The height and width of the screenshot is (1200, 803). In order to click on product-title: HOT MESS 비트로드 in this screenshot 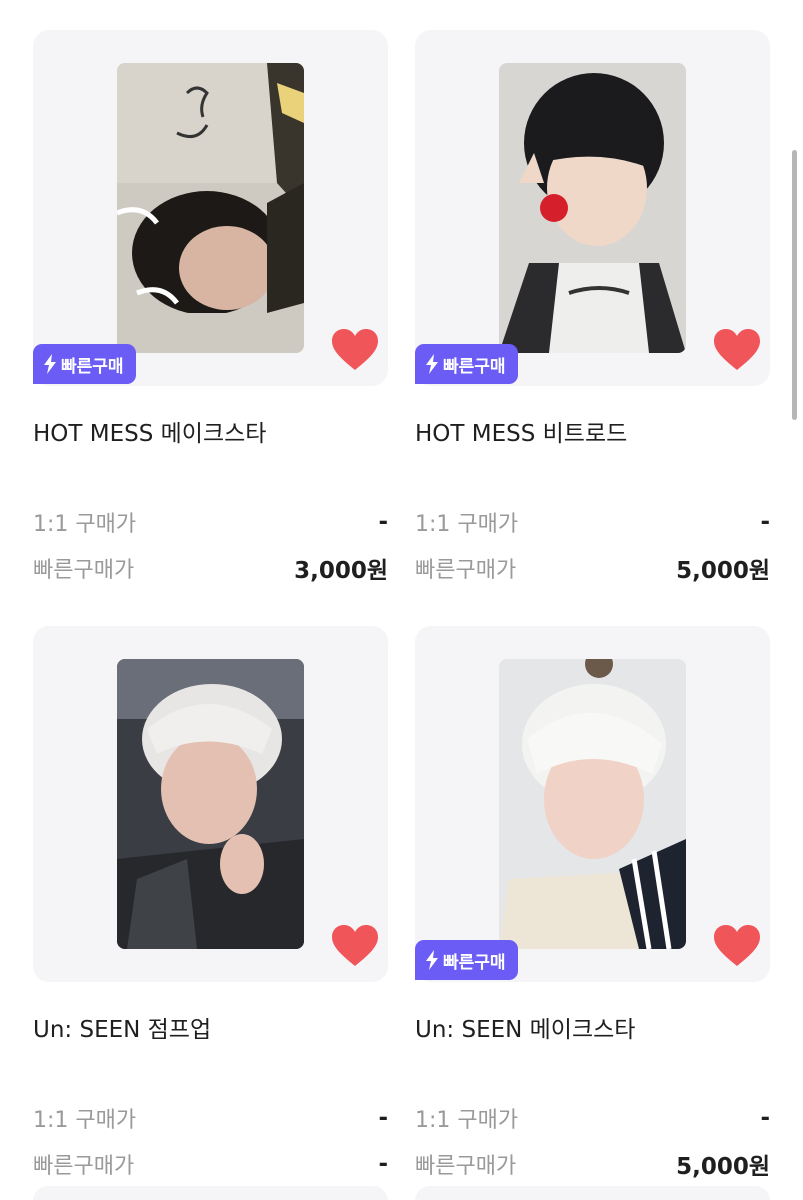, I will do `click(592, 434)`.